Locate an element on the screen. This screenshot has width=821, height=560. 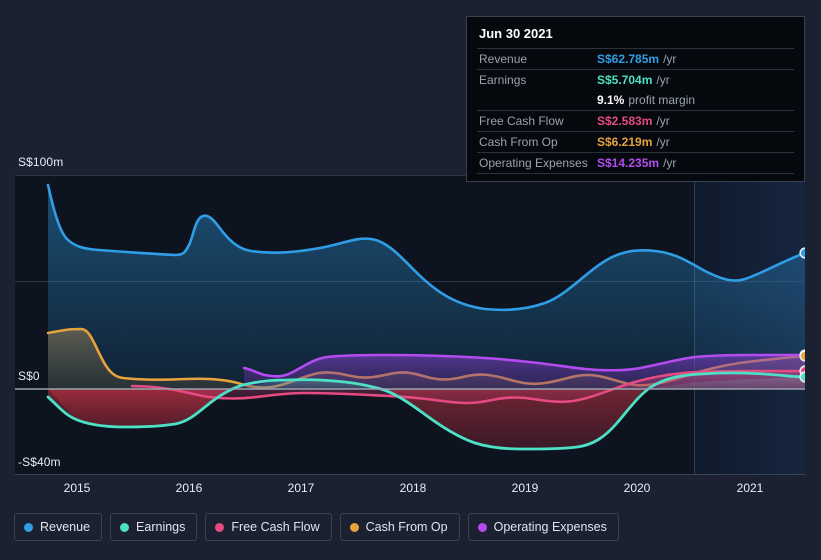
tooltip-label-free-cash-flow: Free Cash Flow is located at coordinates (521, 121).